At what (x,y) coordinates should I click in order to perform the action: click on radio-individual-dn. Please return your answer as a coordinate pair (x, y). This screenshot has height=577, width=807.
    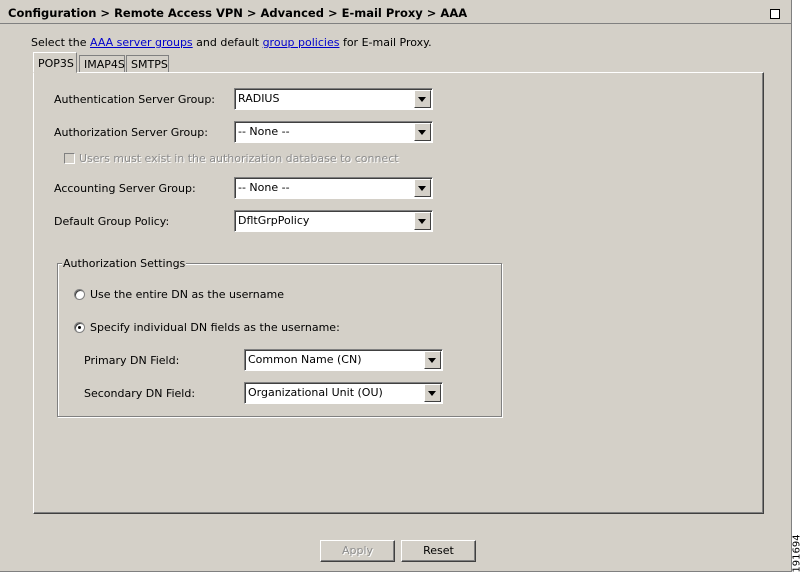
    Looking at the image, I should click on (79, 327).